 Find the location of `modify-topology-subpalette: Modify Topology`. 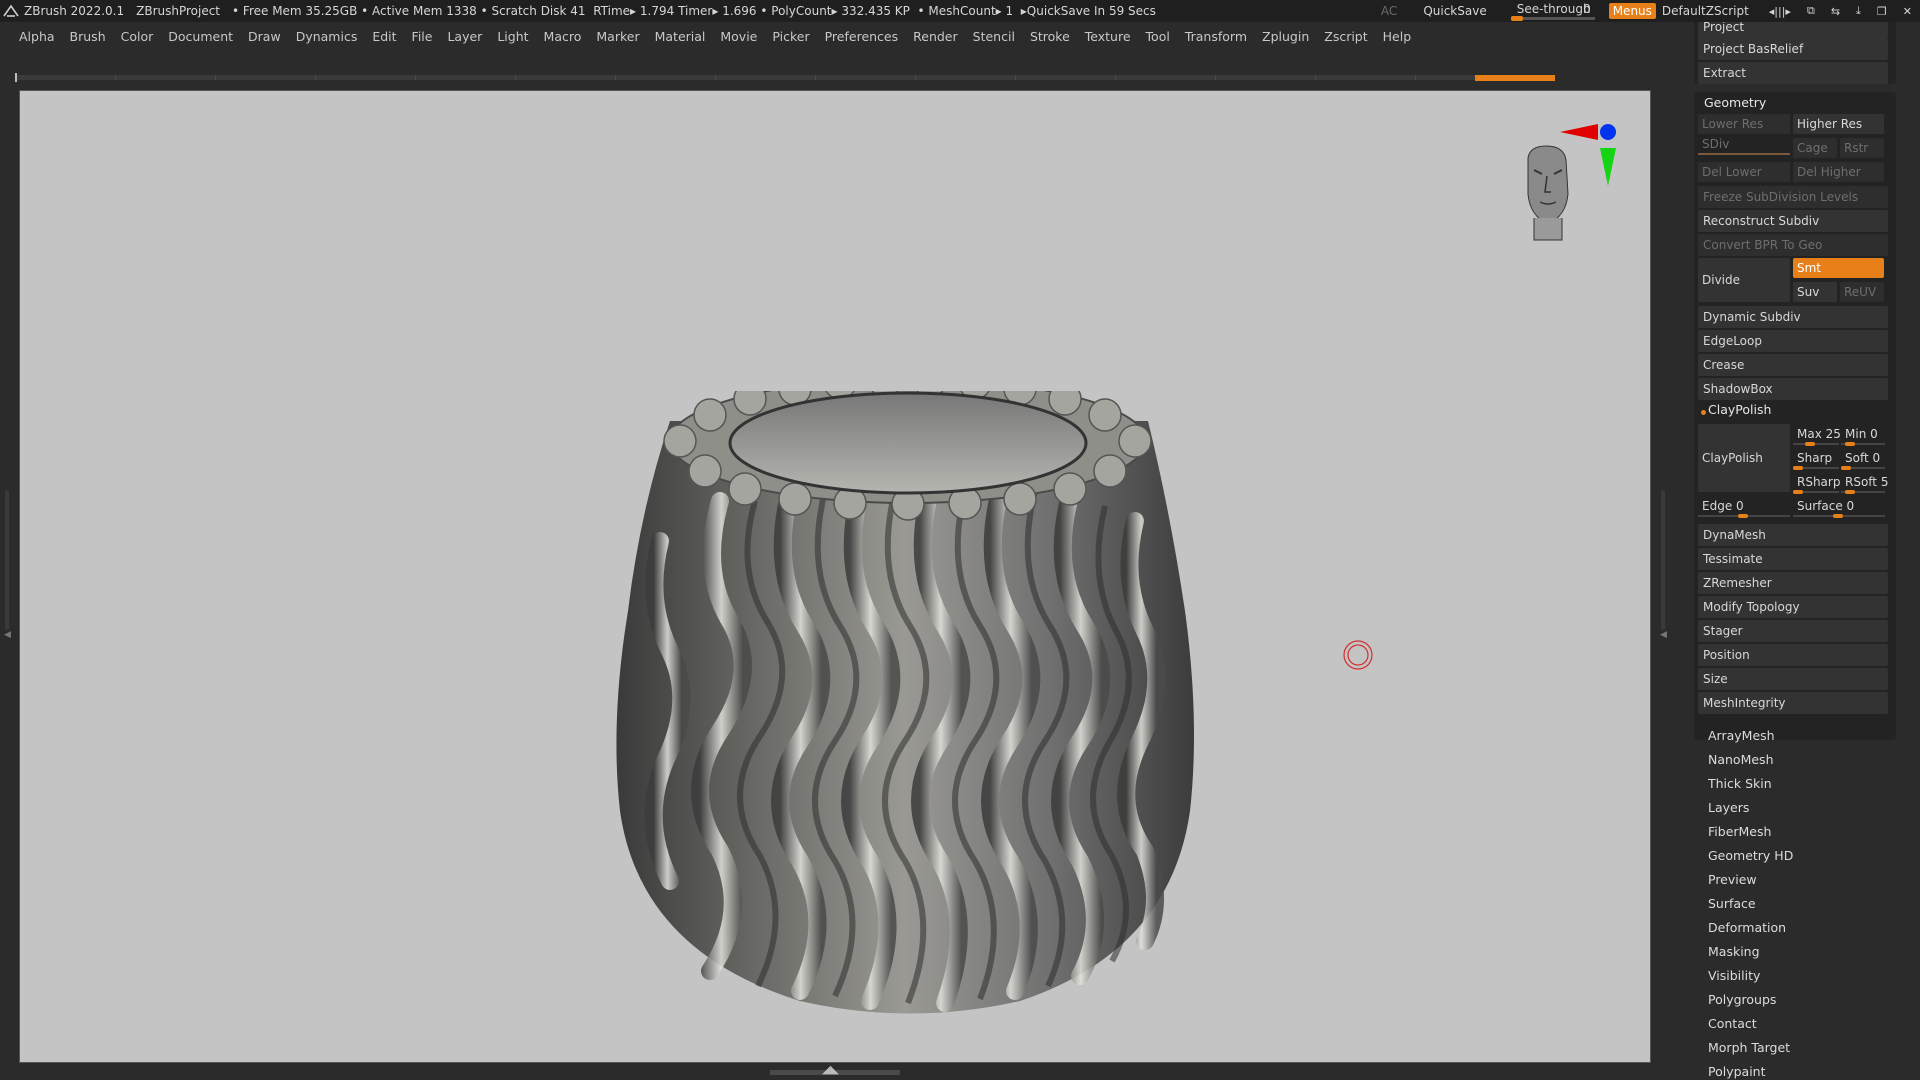

modify-topology-subpalette: Modify Topology is located at coordinates (1793, 607).